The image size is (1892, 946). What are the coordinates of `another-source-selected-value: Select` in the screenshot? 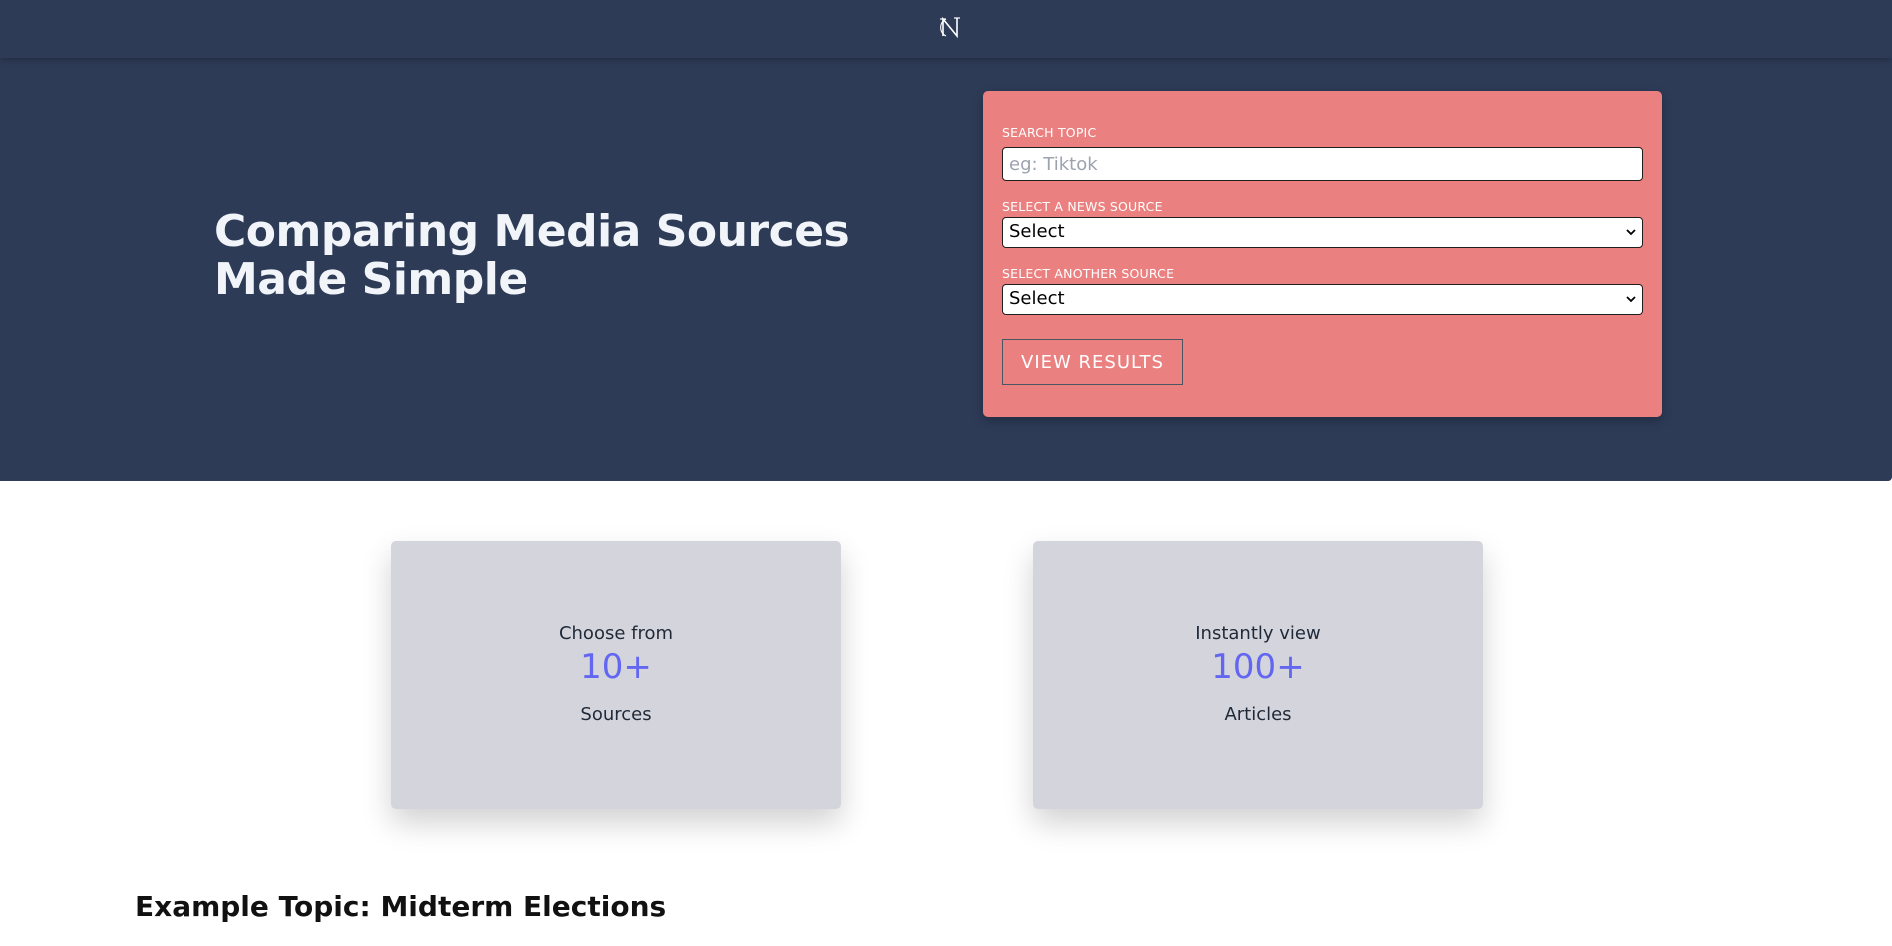 It's located at (1037, 298).